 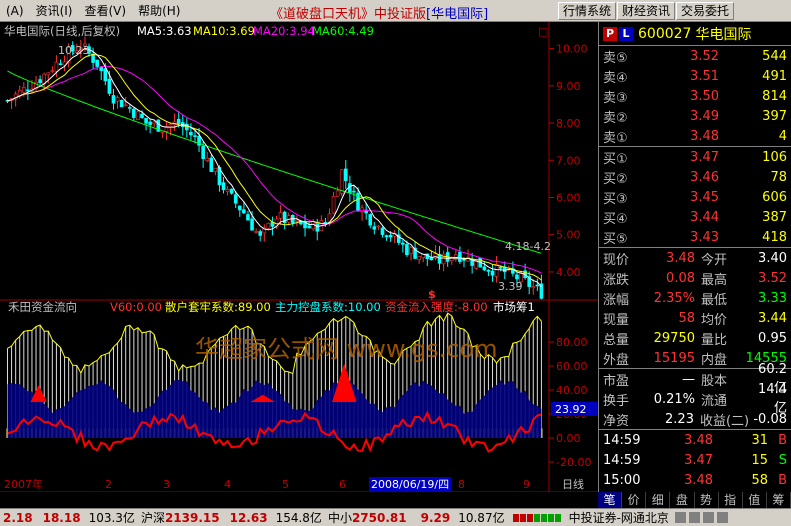 I want to click on stat-value: 3.40, so click(x=772, y=258).